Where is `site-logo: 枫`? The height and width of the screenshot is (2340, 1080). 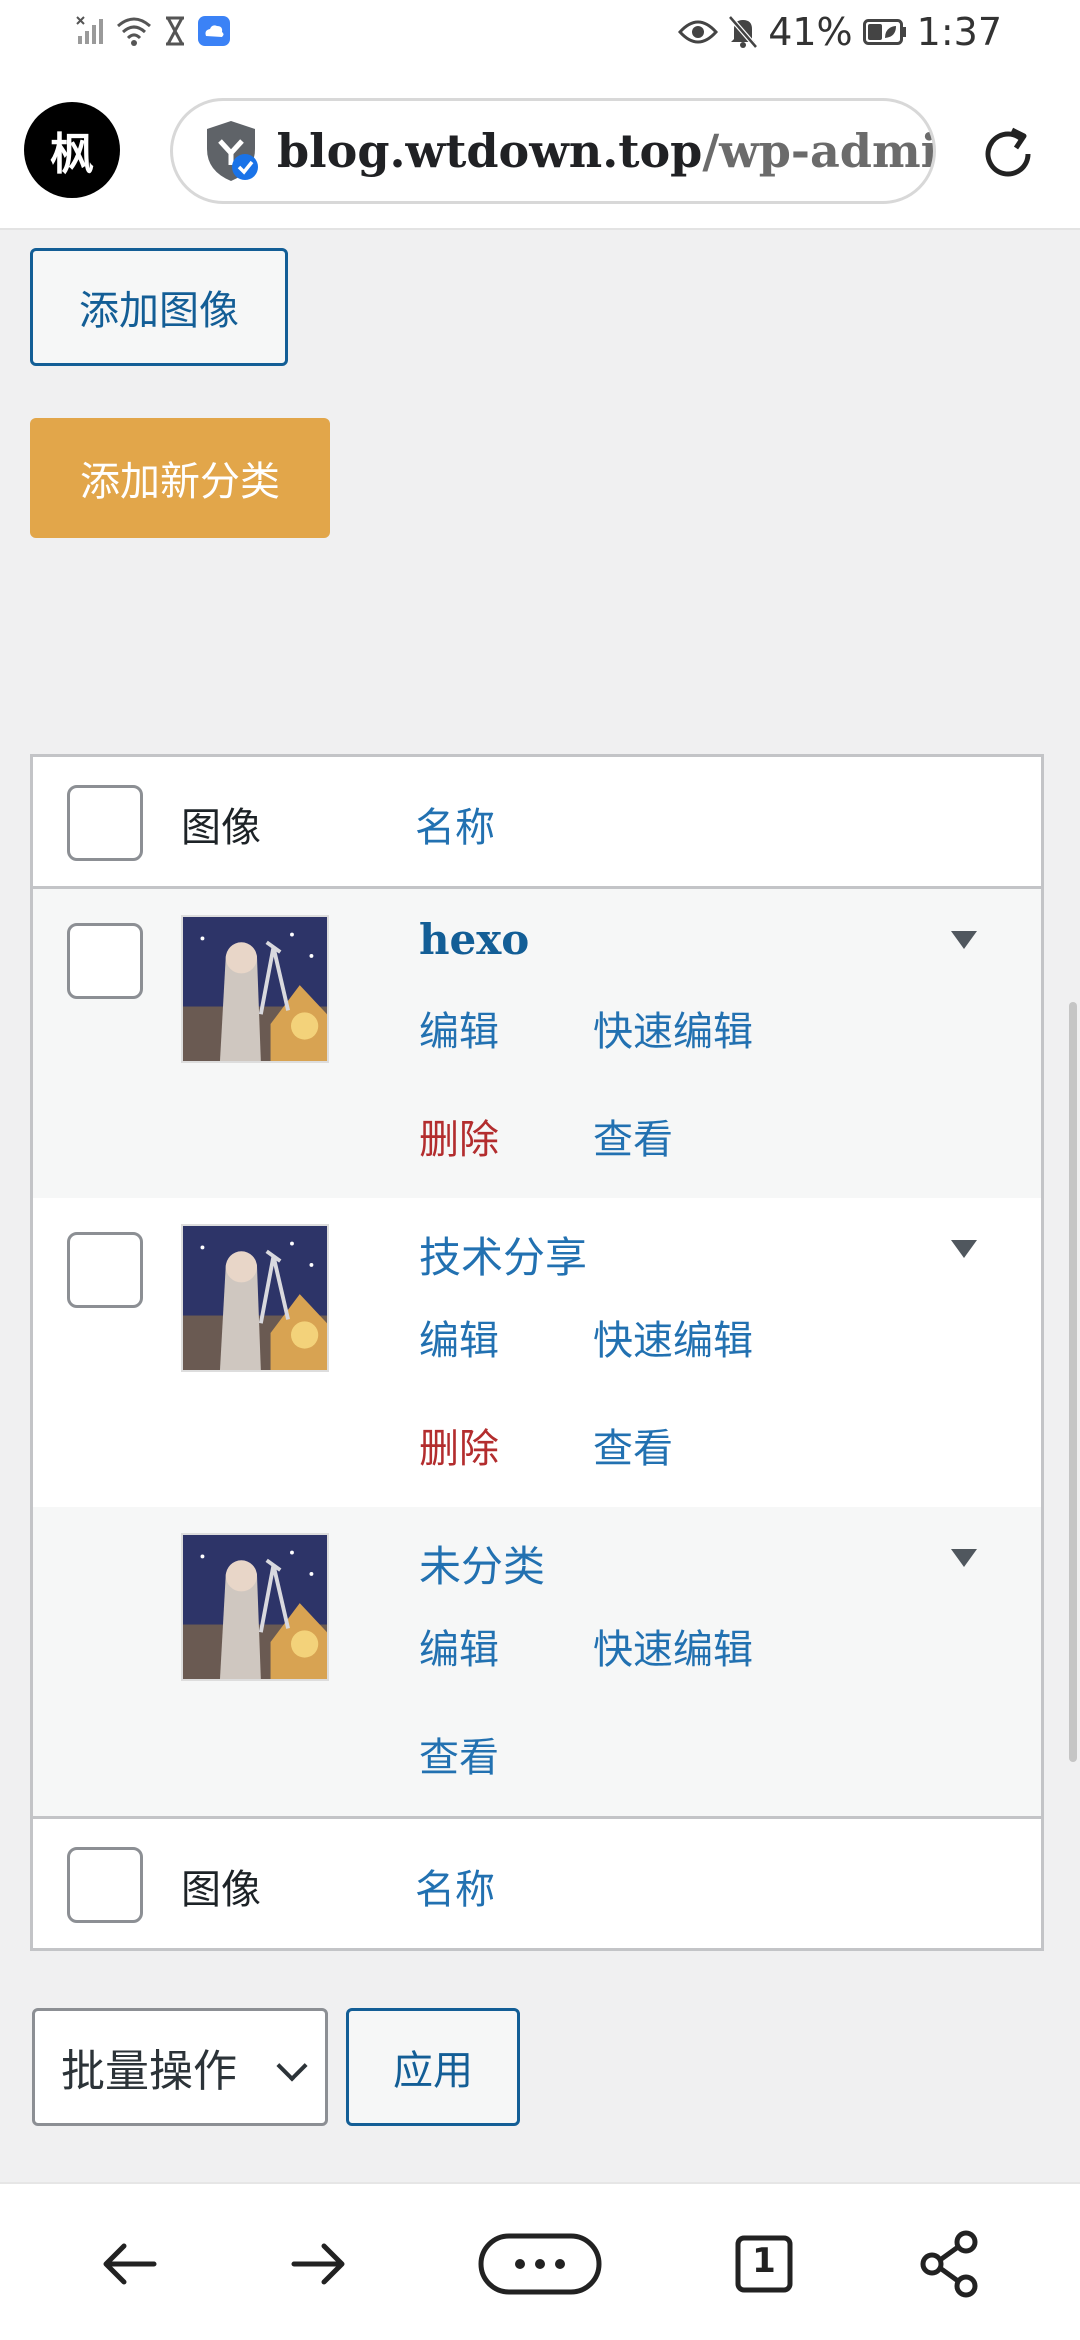 site-logo: 枫 is located at coordinates (72, 150).